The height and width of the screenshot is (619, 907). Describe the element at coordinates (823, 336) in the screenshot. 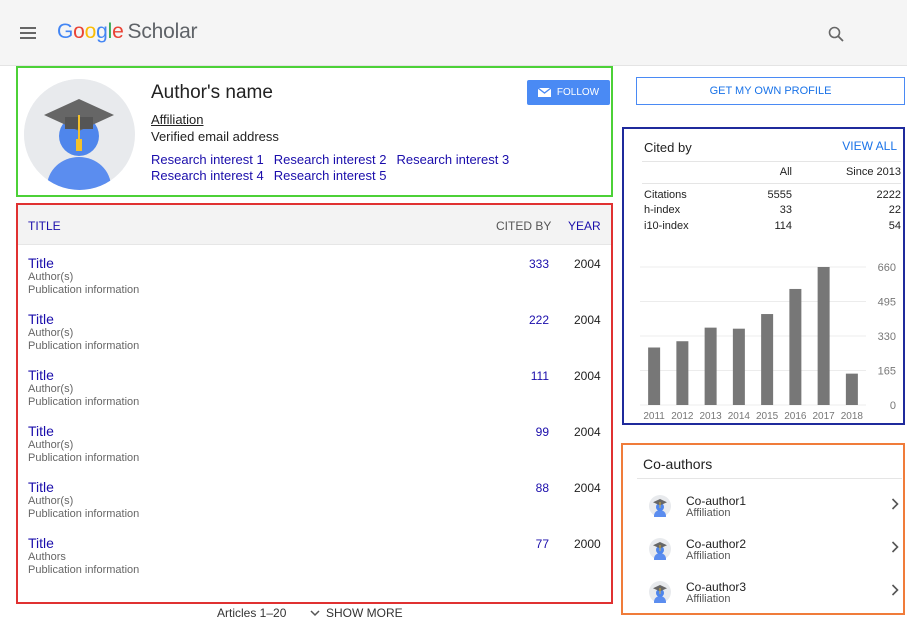

I see `chart-bar-2017` at that location.